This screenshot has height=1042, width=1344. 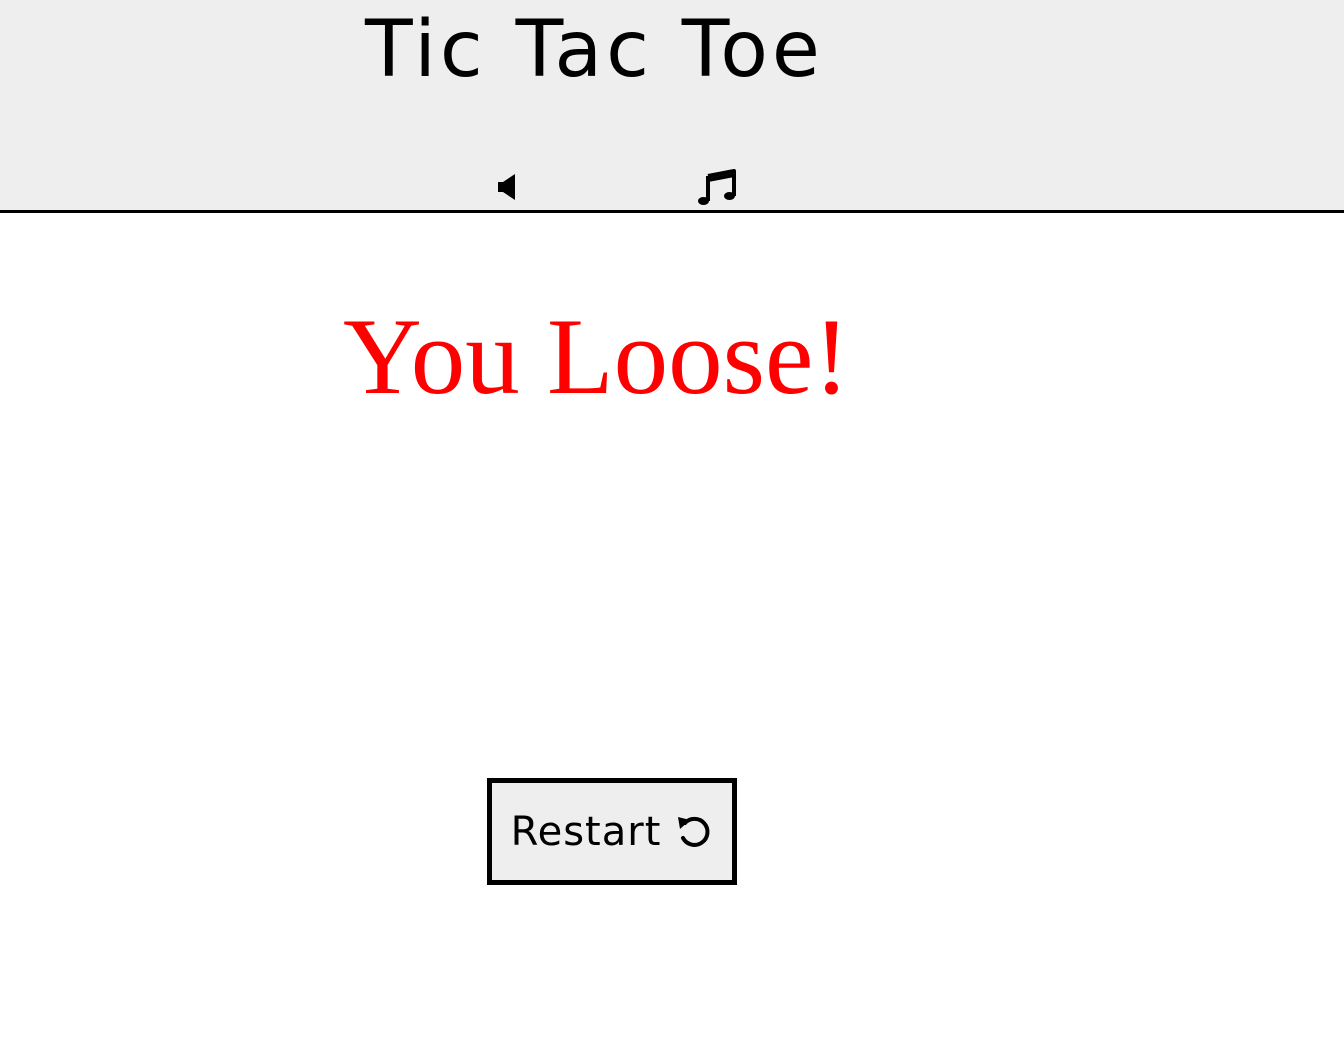 What do you see at coordinates (586, 831) in the screenshot?
I see `restart-label: Restart` at bounding box center [586, 831].